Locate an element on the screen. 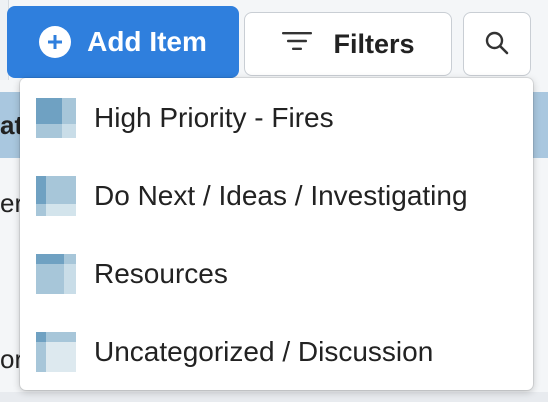 The width and height of the screenshot is (548, 402). menu-item-label: Uncategorized / Discussion is located at coordinates (264, 351).